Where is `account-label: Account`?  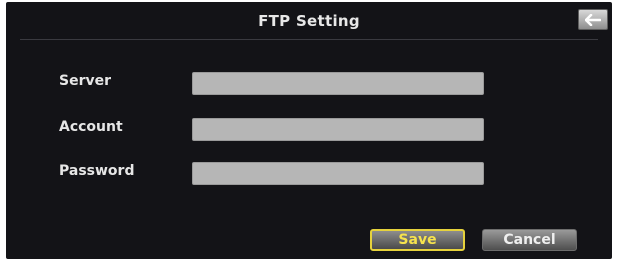 account-label: Account is located at coordinates (91, 127).